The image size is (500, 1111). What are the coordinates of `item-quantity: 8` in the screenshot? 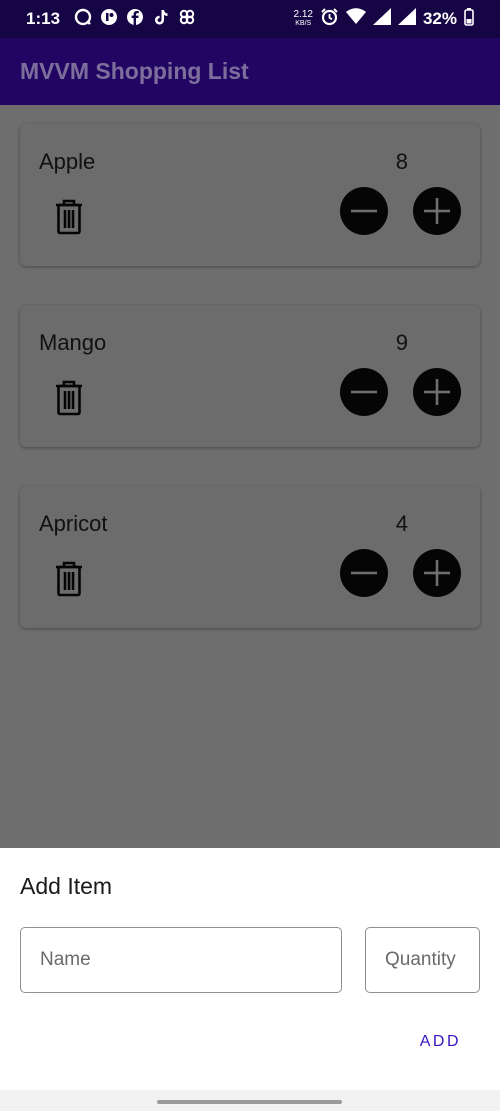 It's located at (401, 161).